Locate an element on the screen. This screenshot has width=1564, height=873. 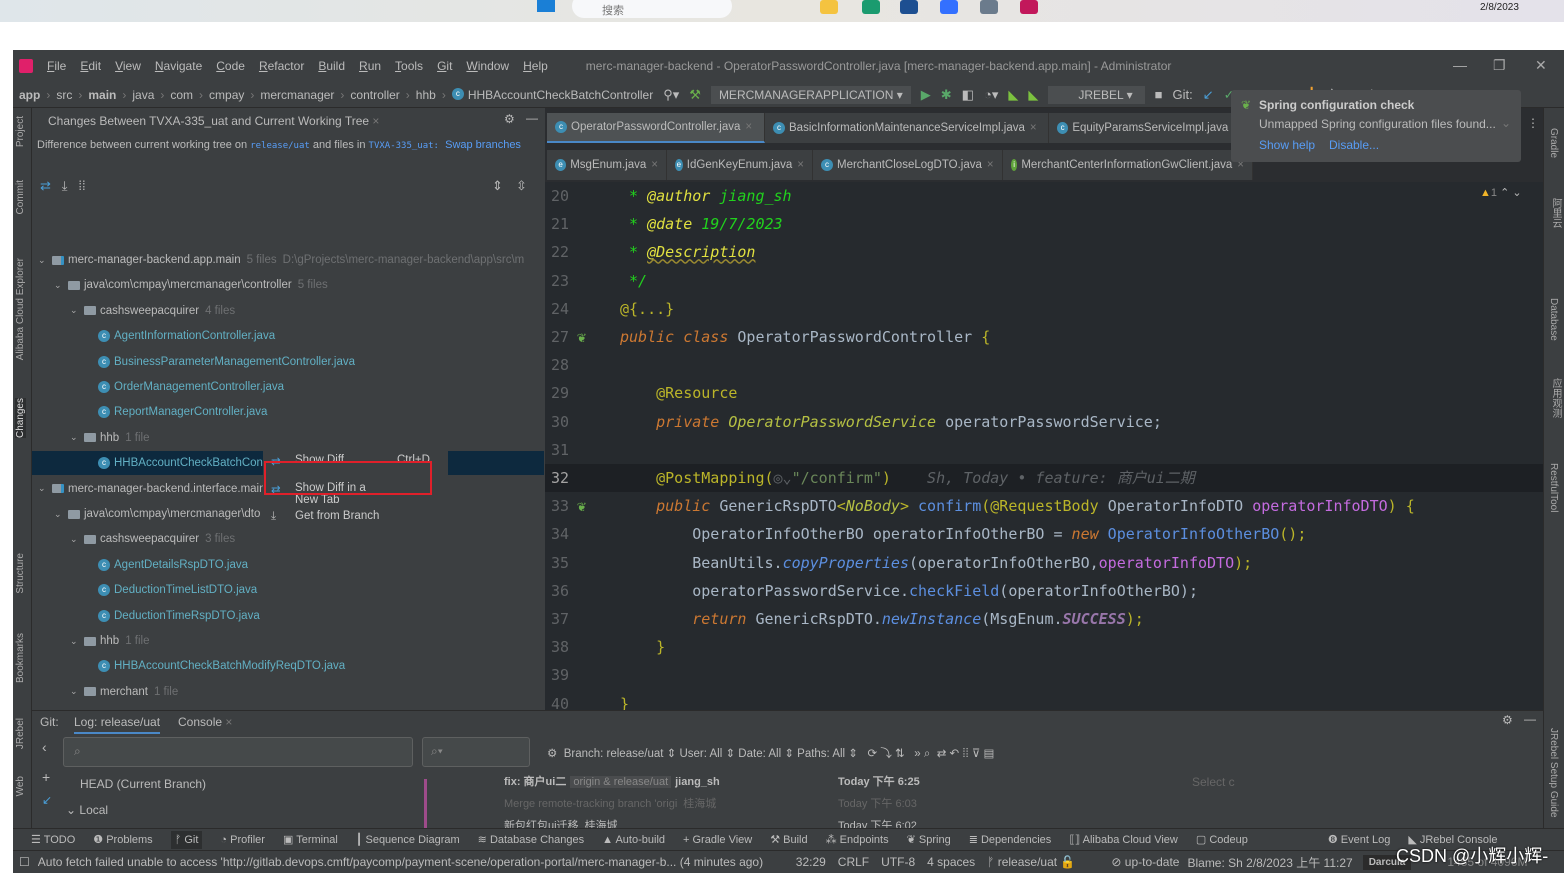
tab-log: Log: release/uat is located at coordinates (117, 724).